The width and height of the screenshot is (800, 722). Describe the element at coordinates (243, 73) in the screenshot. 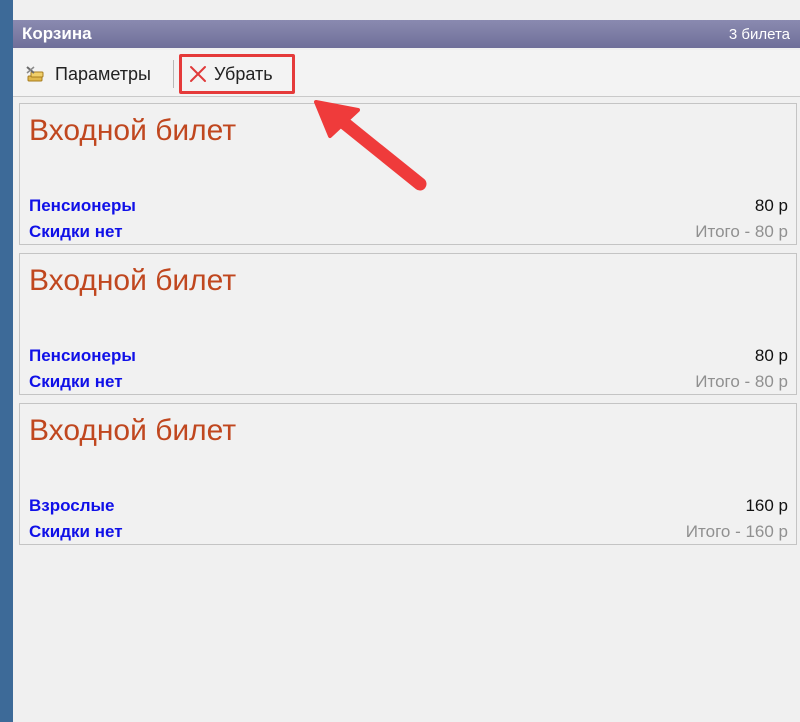

I see `remove-label: Убрать` at that location.